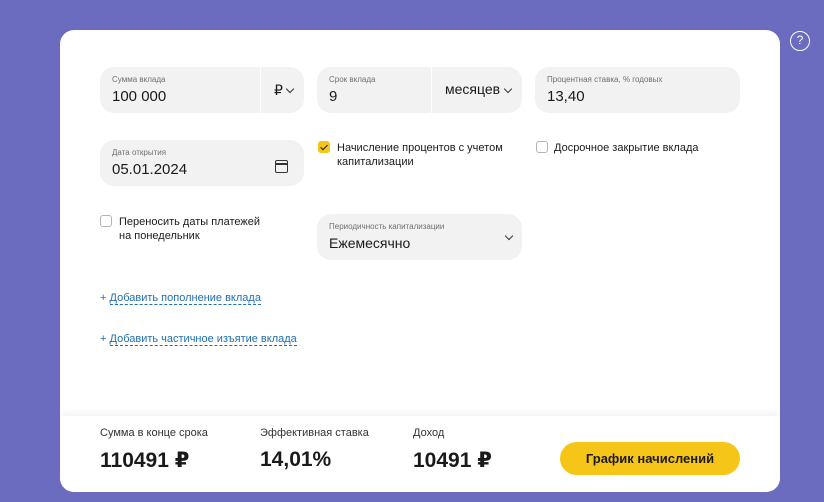 The height and width of the screenshot is (502, 824). I want to click on open-date-value: 05.01.2024, so click(149, 169).